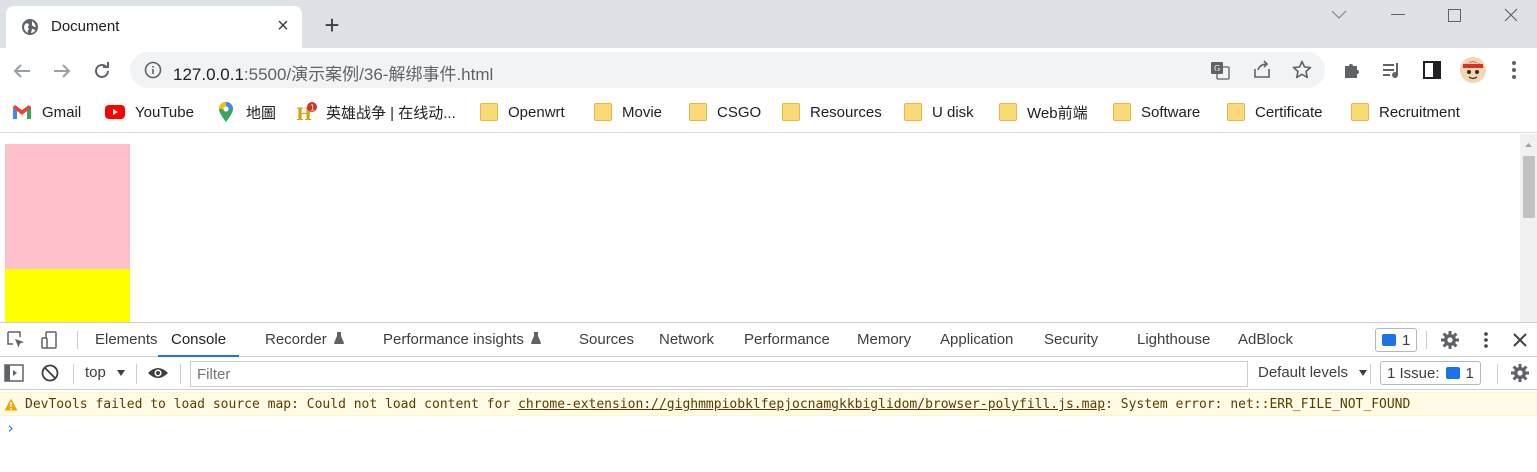 Image resolution: width=1537 pixels, height=472 pixels. I want to click on bookmark-youtube: YouTube, so click(149, 112).